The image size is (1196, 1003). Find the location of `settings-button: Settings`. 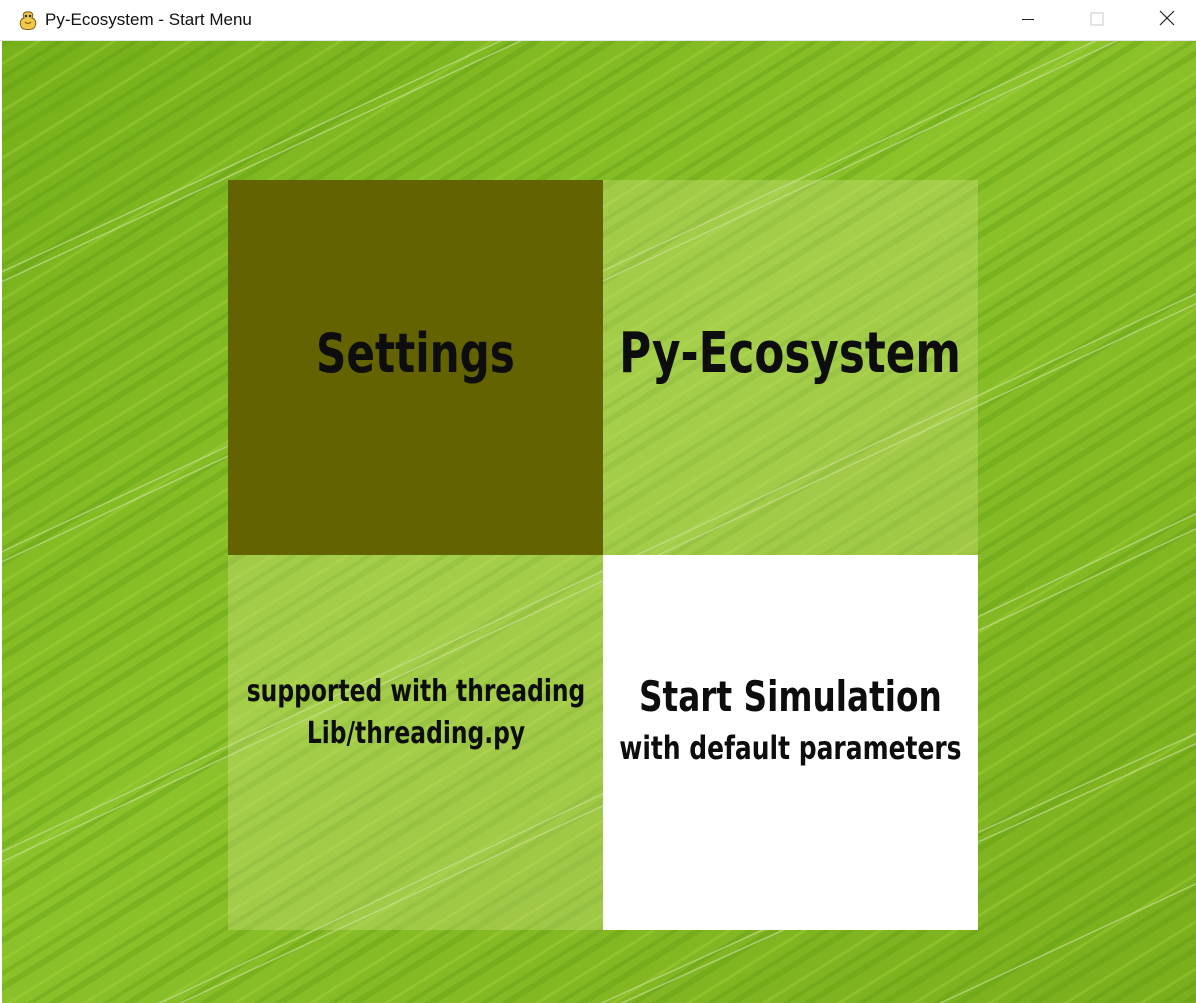

settings-button: Settings is located at coordinates (415, 367).